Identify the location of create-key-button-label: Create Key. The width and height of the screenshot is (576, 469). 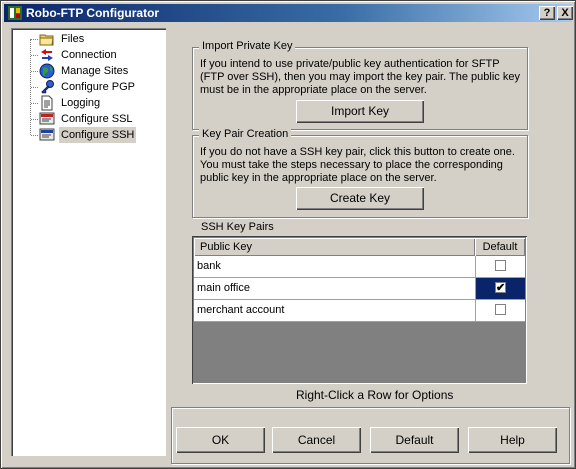
(360, 198).